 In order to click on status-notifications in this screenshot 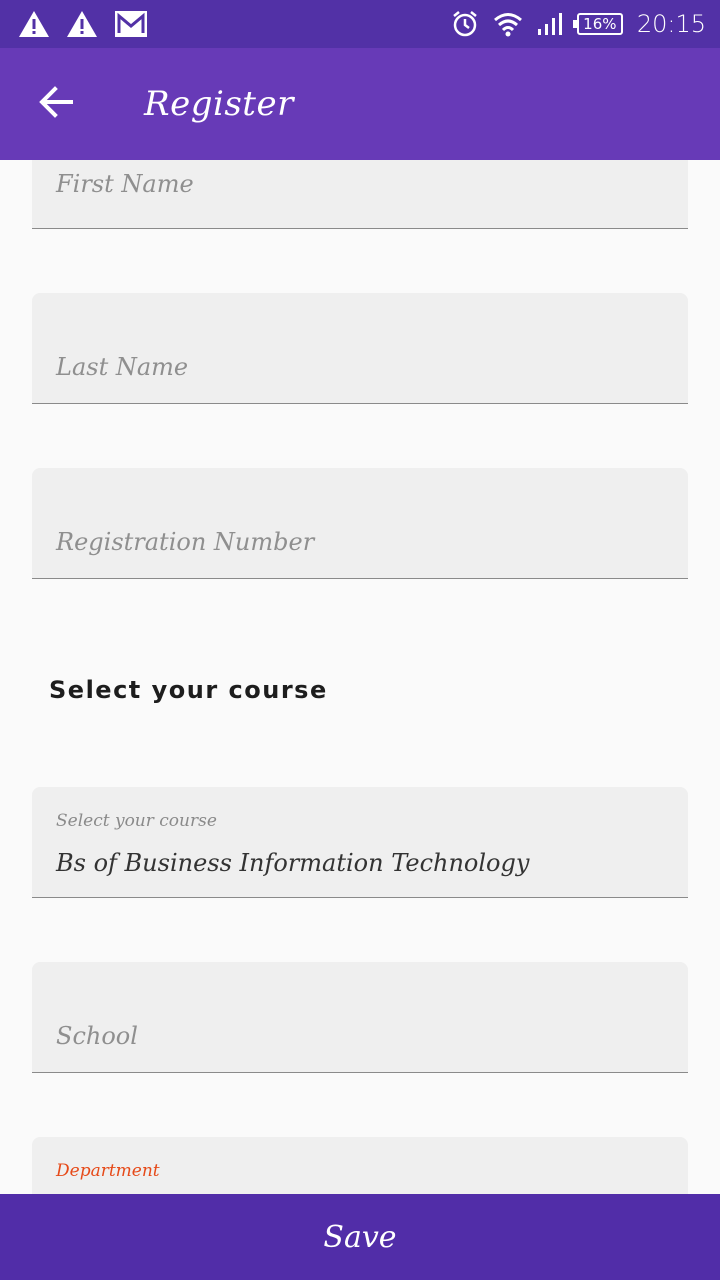, I will do `click(83, 24)`.